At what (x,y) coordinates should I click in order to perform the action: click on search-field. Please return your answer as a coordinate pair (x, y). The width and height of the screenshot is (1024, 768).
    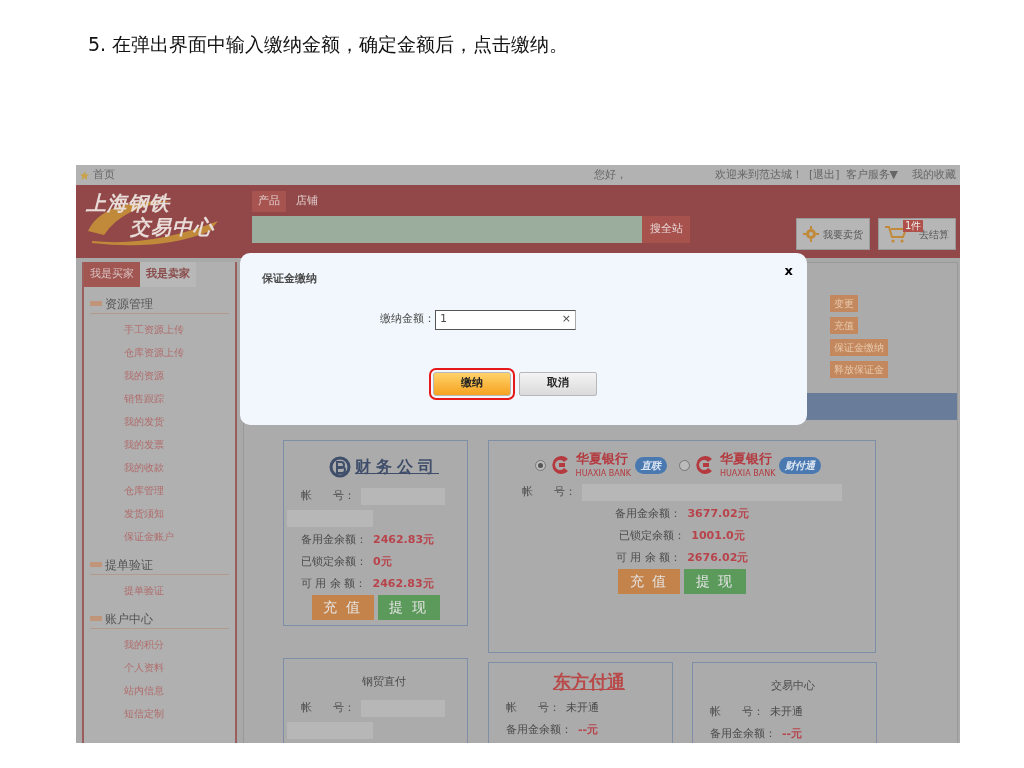
    Looking at the image, I should click on (447, 229).